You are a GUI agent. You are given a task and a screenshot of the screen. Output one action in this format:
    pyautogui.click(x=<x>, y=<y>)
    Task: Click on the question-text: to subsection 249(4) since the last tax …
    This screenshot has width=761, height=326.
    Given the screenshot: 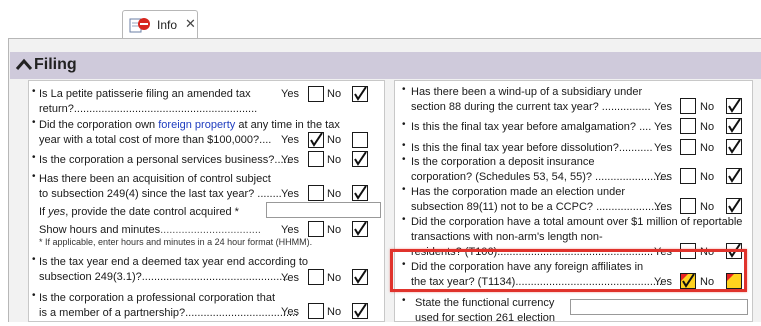 What is the action you would take?
    pyautogui.click(x=160, y=194)
    